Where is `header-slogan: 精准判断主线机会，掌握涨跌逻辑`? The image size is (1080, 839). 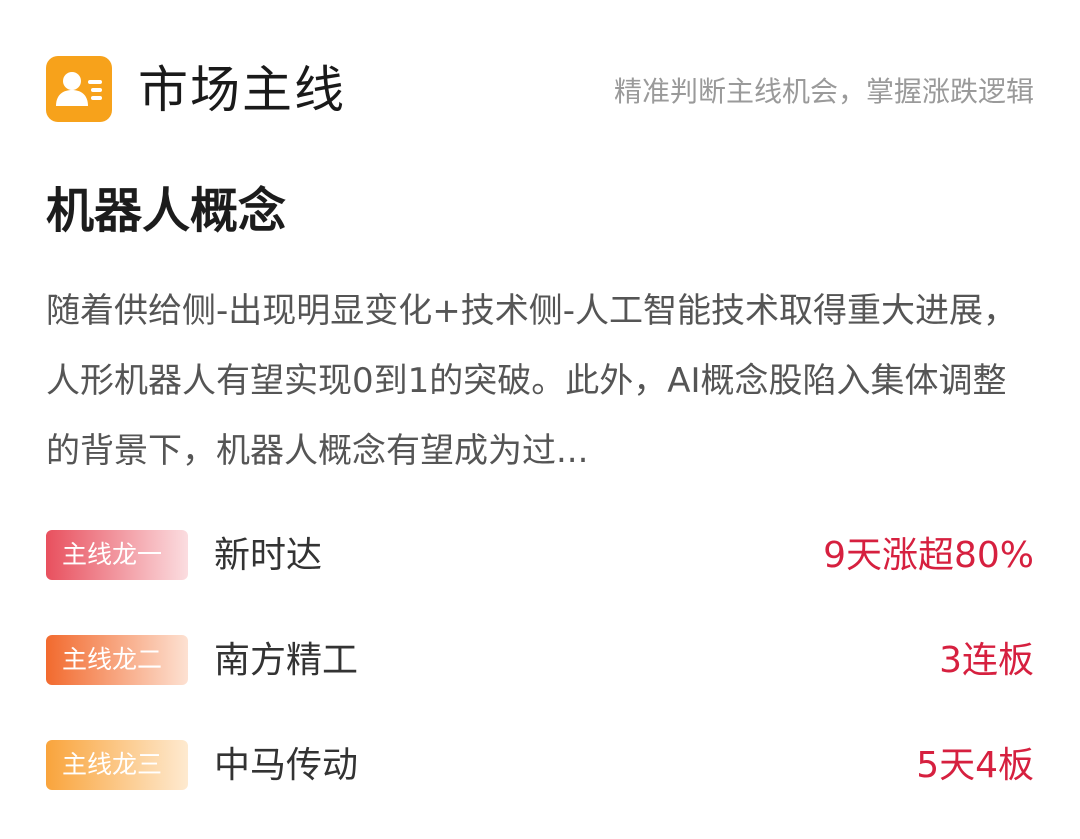 header-slogan: 精准判断主线机会，掌握涨跌逻辑 is located at coordinates (823, 91).